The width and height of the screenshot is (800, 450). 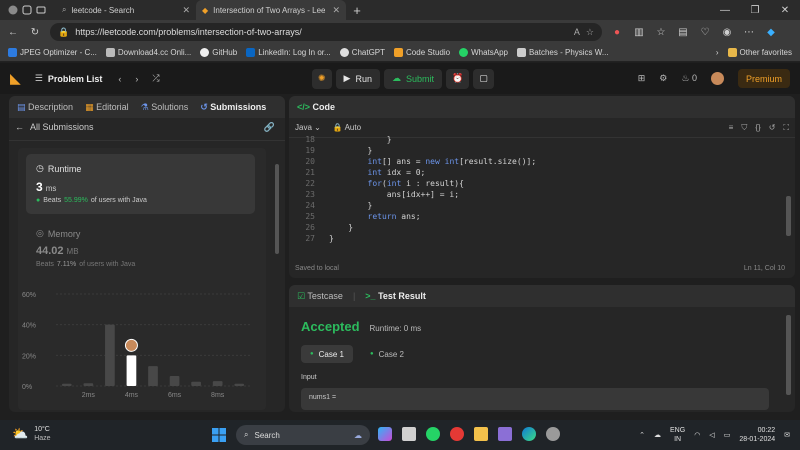 I want to click on streak-counter: ♨ 0, so click(x=689, y=78).